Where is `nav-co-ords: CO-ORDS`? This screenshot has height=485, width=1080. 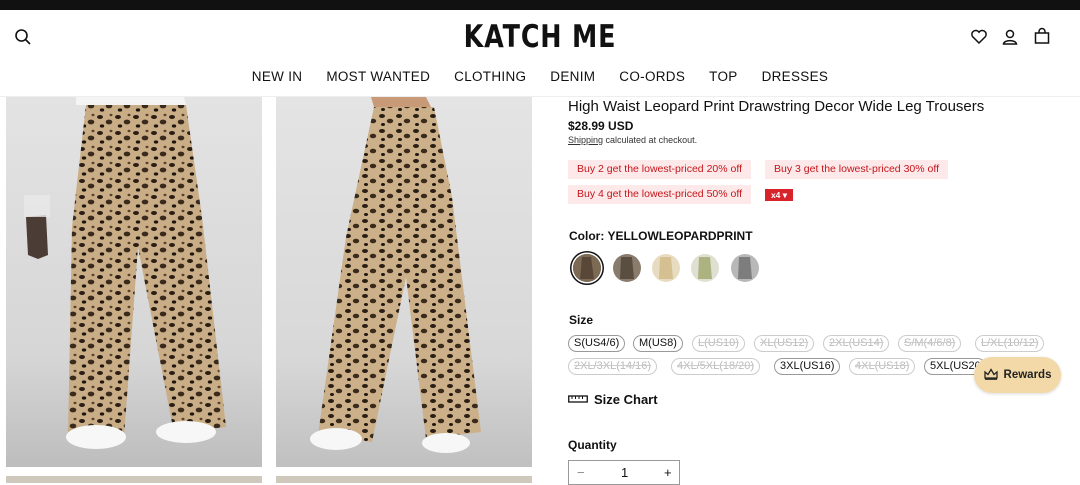 nav-co-ords: CO-ORDS is located at coordinates (652, 76).